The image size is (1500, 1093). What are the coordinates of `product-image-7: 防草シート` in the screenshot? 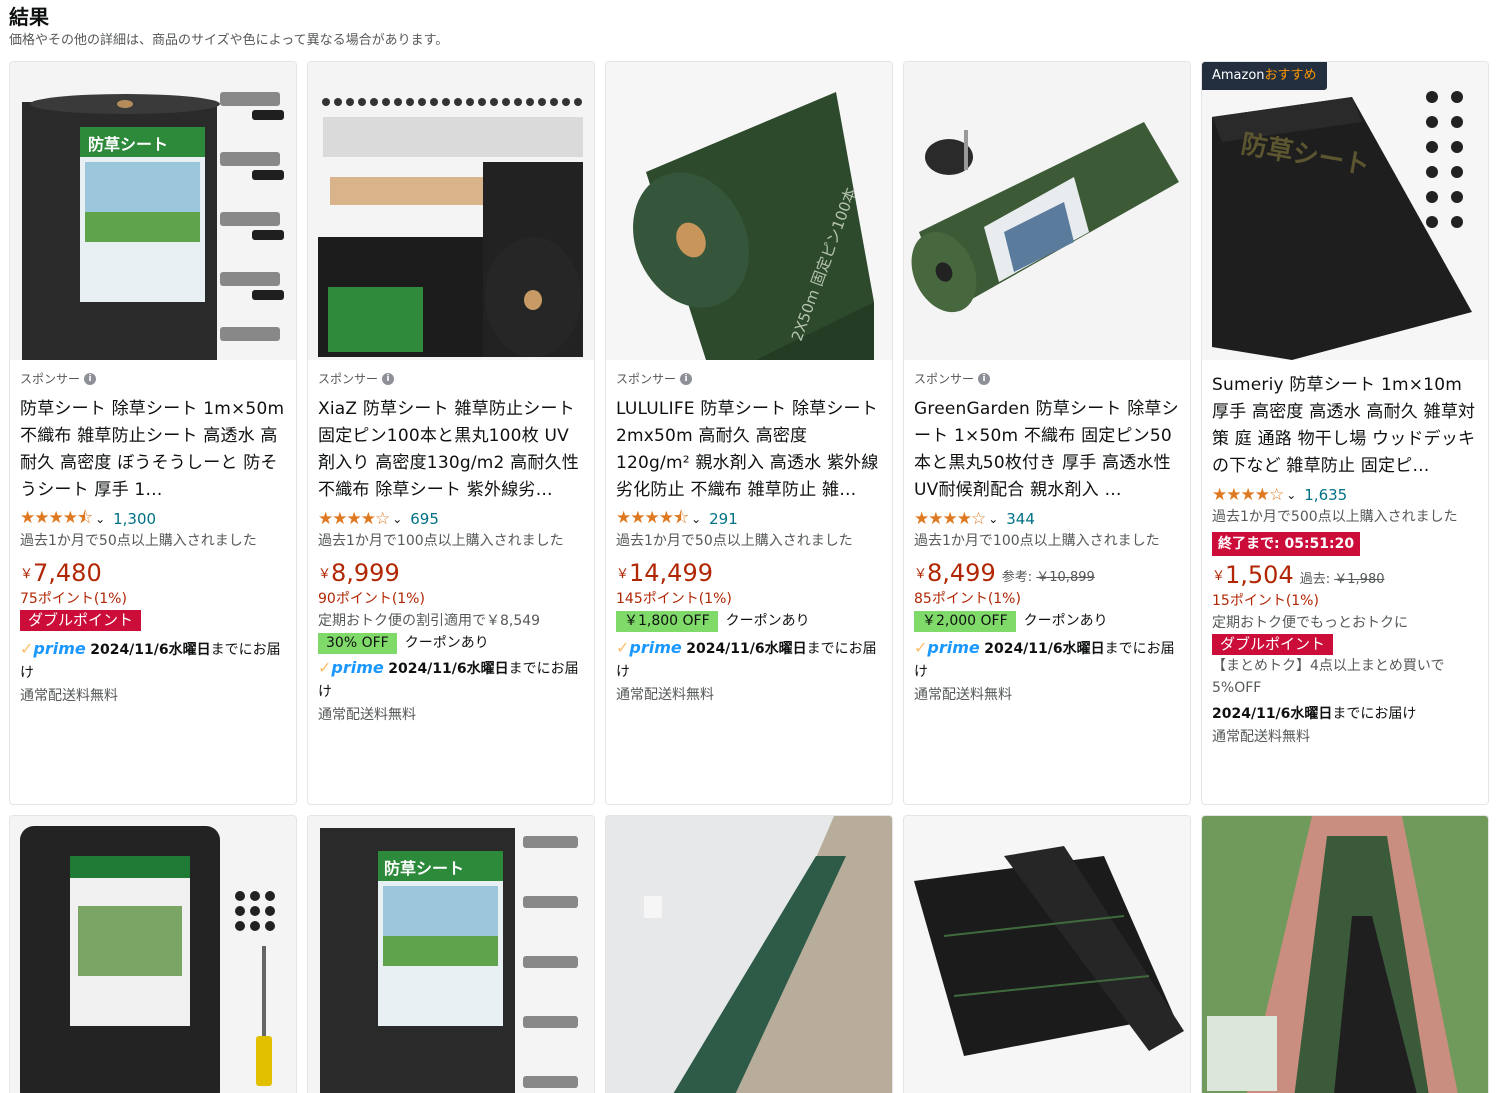 It's located at (451, 954).